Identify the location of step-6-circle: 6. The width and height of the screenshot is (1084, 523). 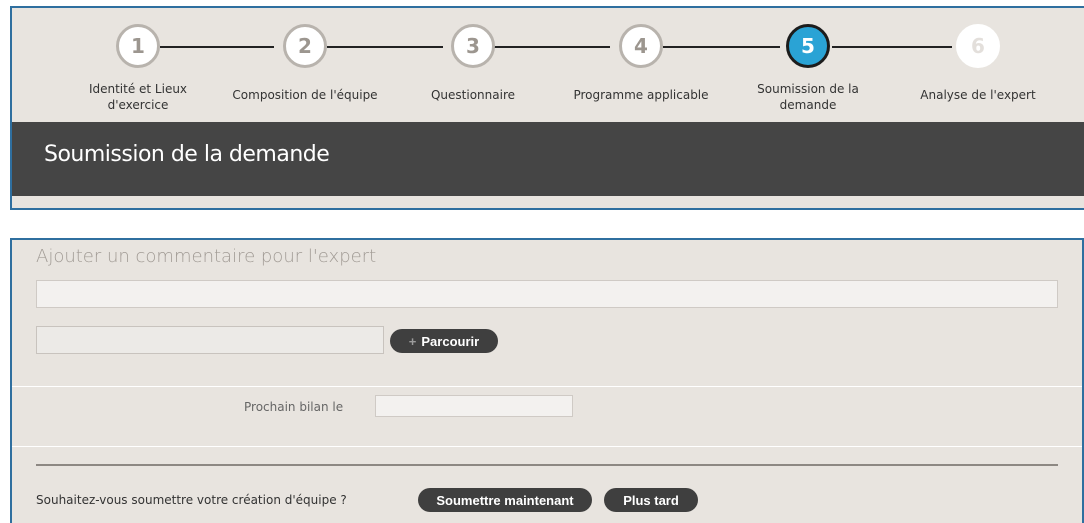
(978, 46).